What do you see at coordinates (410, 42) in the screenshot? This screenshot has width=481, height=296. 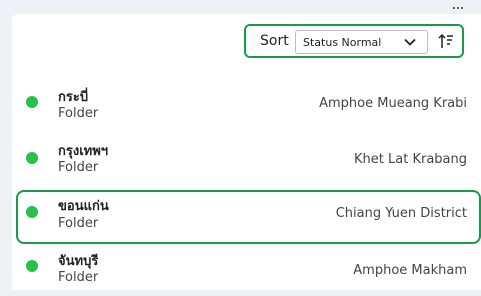 I see `chevron-down-icon` at bounding box center [410, 42].